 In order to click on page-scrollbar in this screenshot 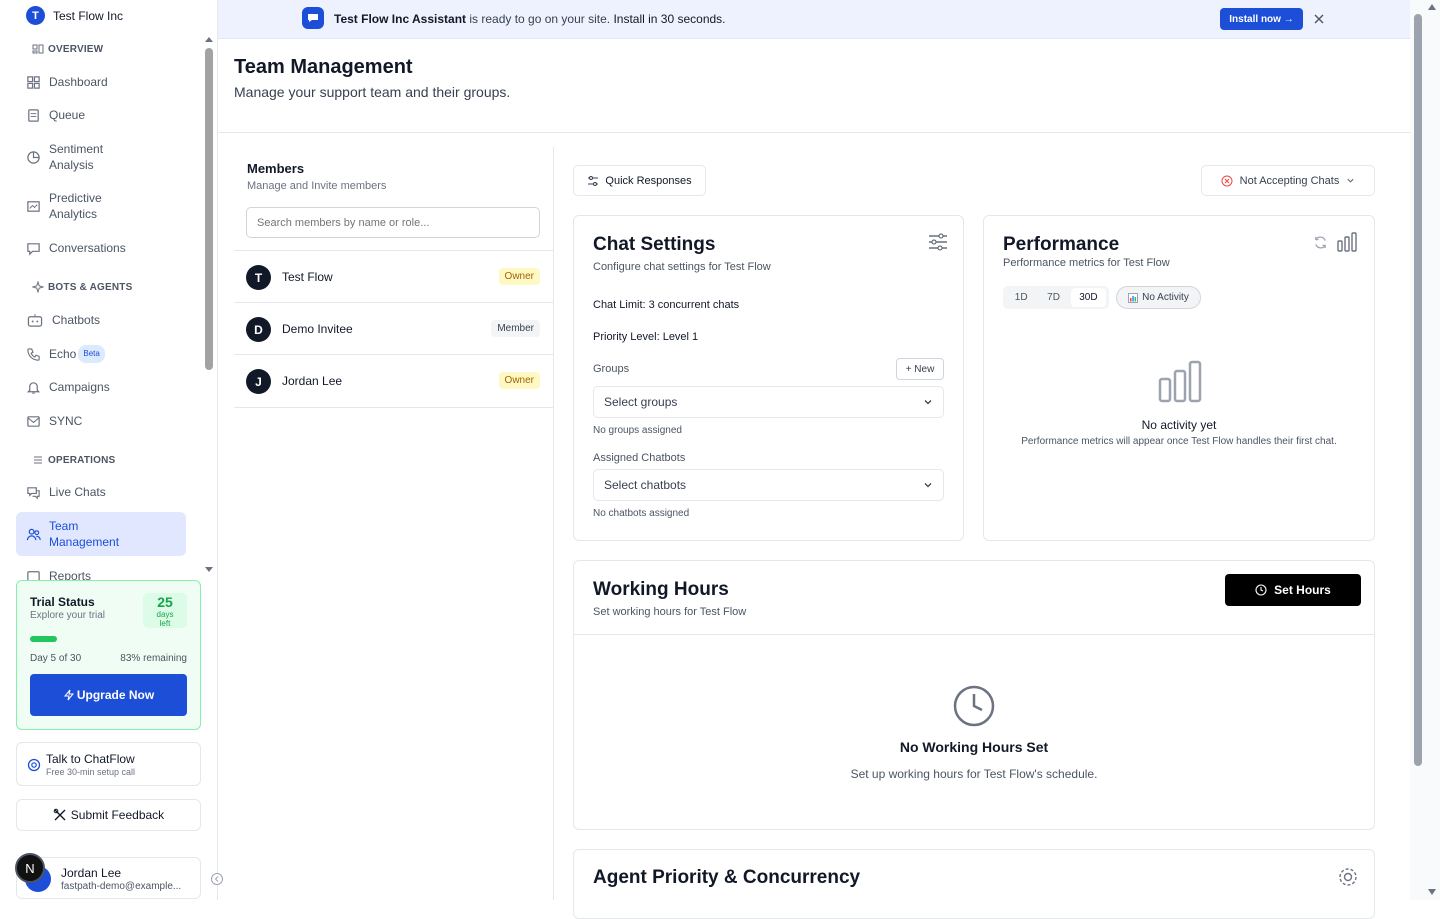, I will do `click(1425, 450)`.